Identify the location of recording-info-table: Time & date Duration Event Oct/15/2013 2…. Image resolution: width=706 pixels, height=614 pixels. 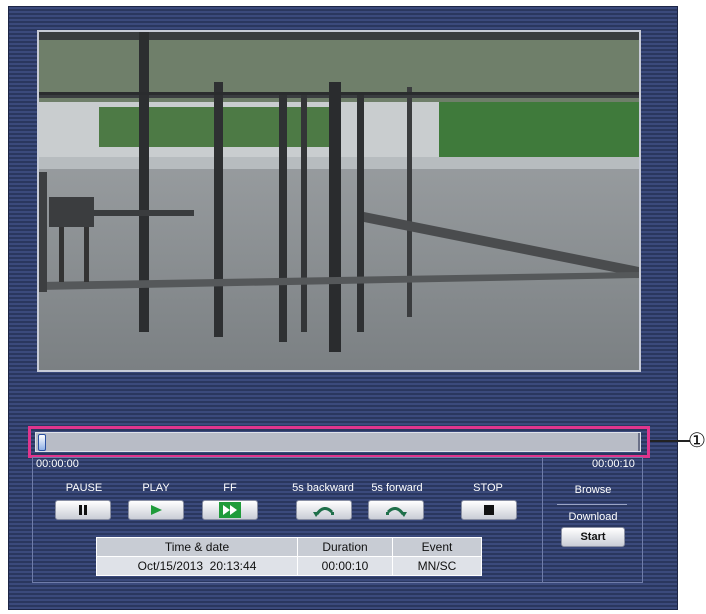
(289, 556).